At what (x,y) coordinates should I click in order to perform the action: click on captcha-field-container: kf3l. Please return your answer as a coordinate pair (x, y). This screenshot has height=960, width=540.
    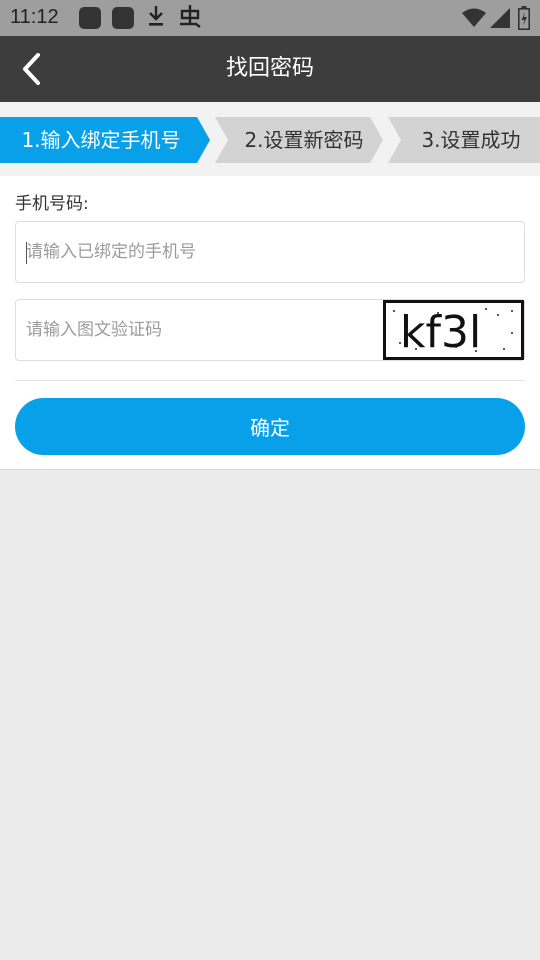
    Looking at the image, I should click on (270, 330).